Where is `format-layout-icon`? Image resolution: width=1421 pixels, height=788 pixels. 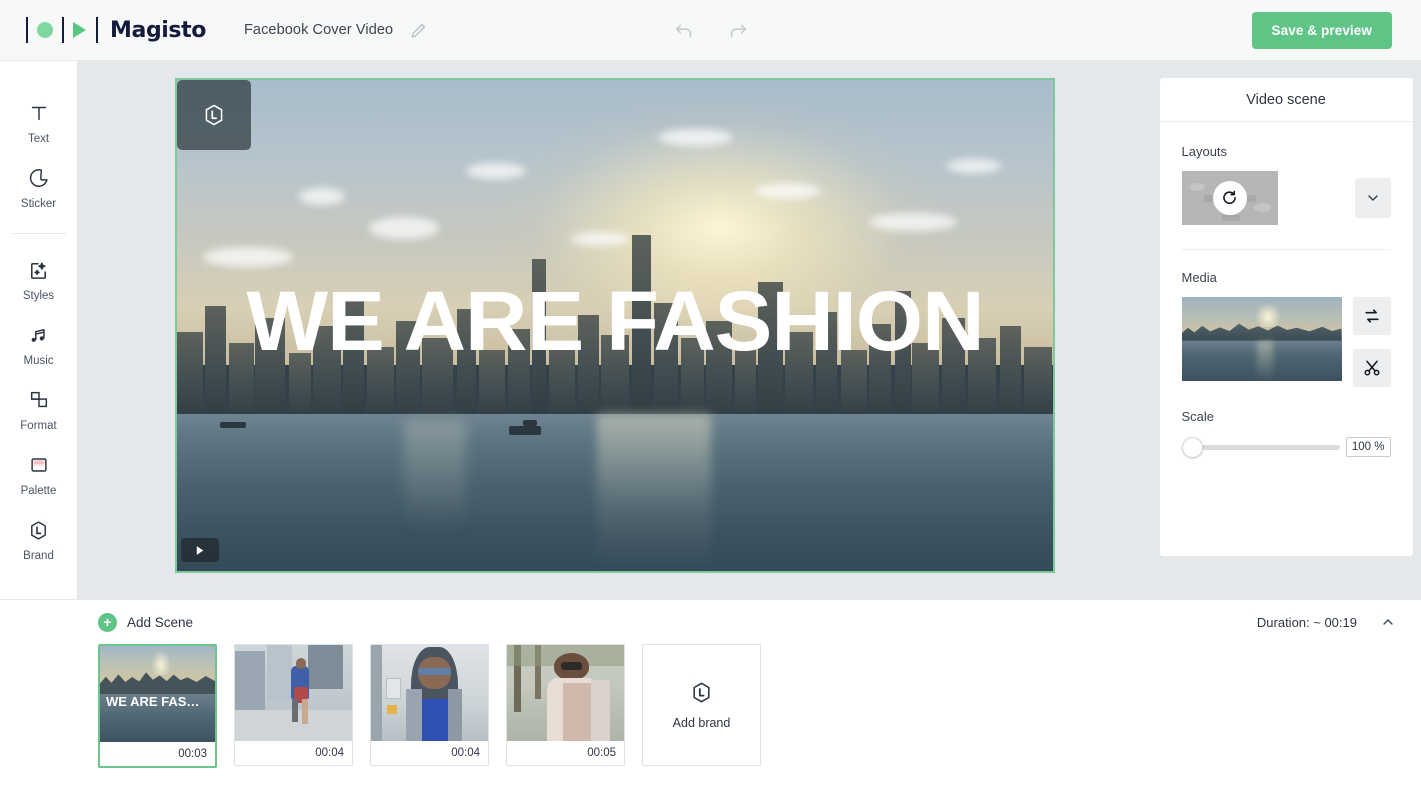
format-layout-icon is located at coordinates (39, 400).